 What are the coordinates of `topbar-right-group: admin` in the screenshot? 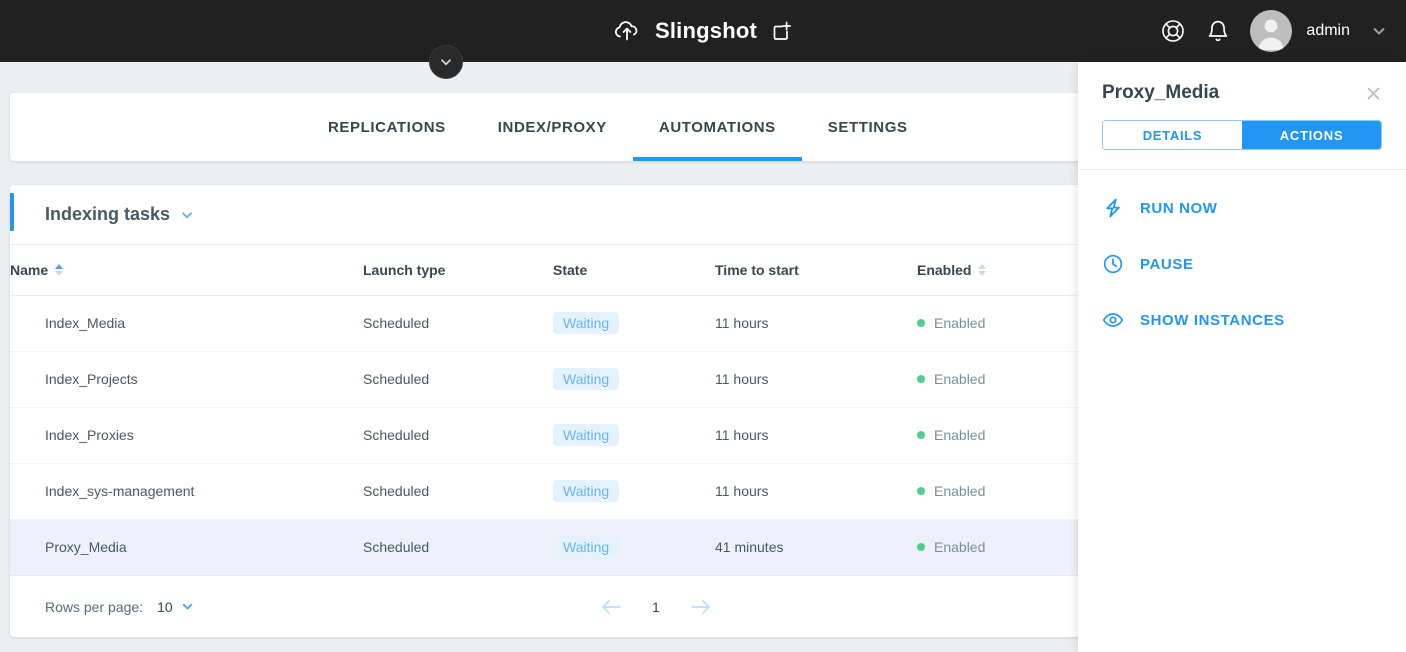 It's located at (1274, 31).